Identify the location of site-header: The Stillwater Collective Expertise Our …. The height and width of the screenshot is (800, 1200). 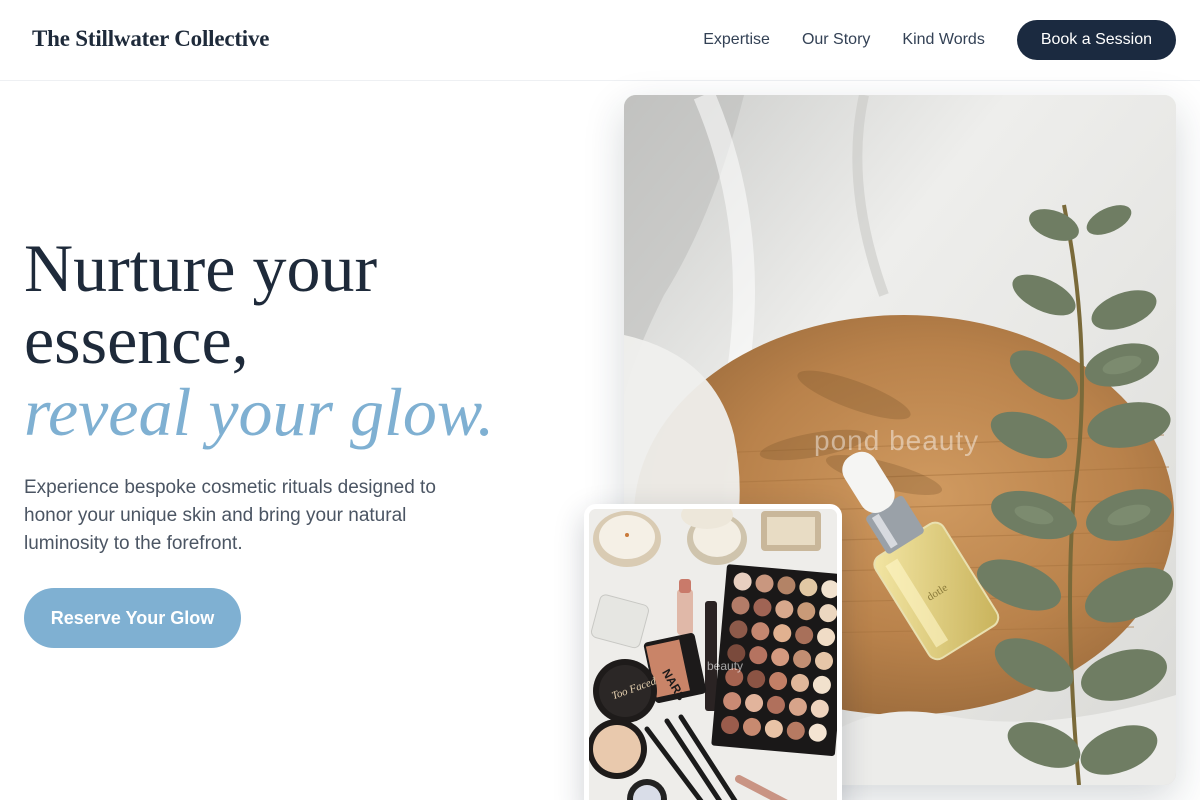
(600, 40).